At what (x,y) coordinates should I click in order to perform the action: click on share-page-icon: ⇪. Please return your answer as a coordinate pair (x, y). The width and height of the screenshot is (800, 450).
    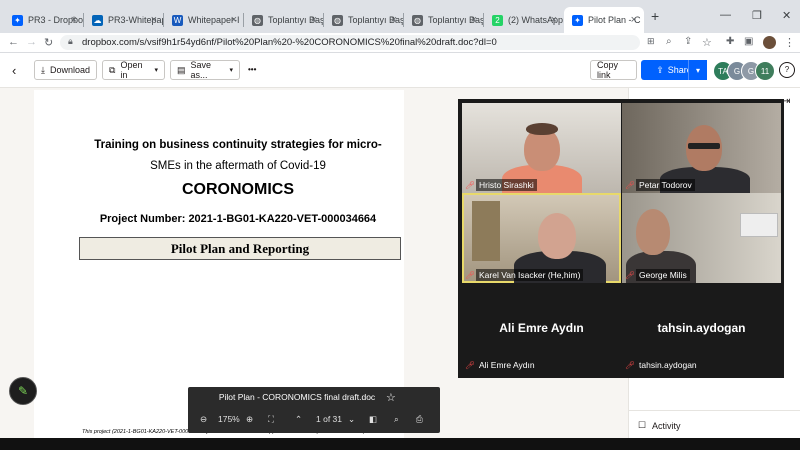
    Looking at the image, I should click on (688, 41).